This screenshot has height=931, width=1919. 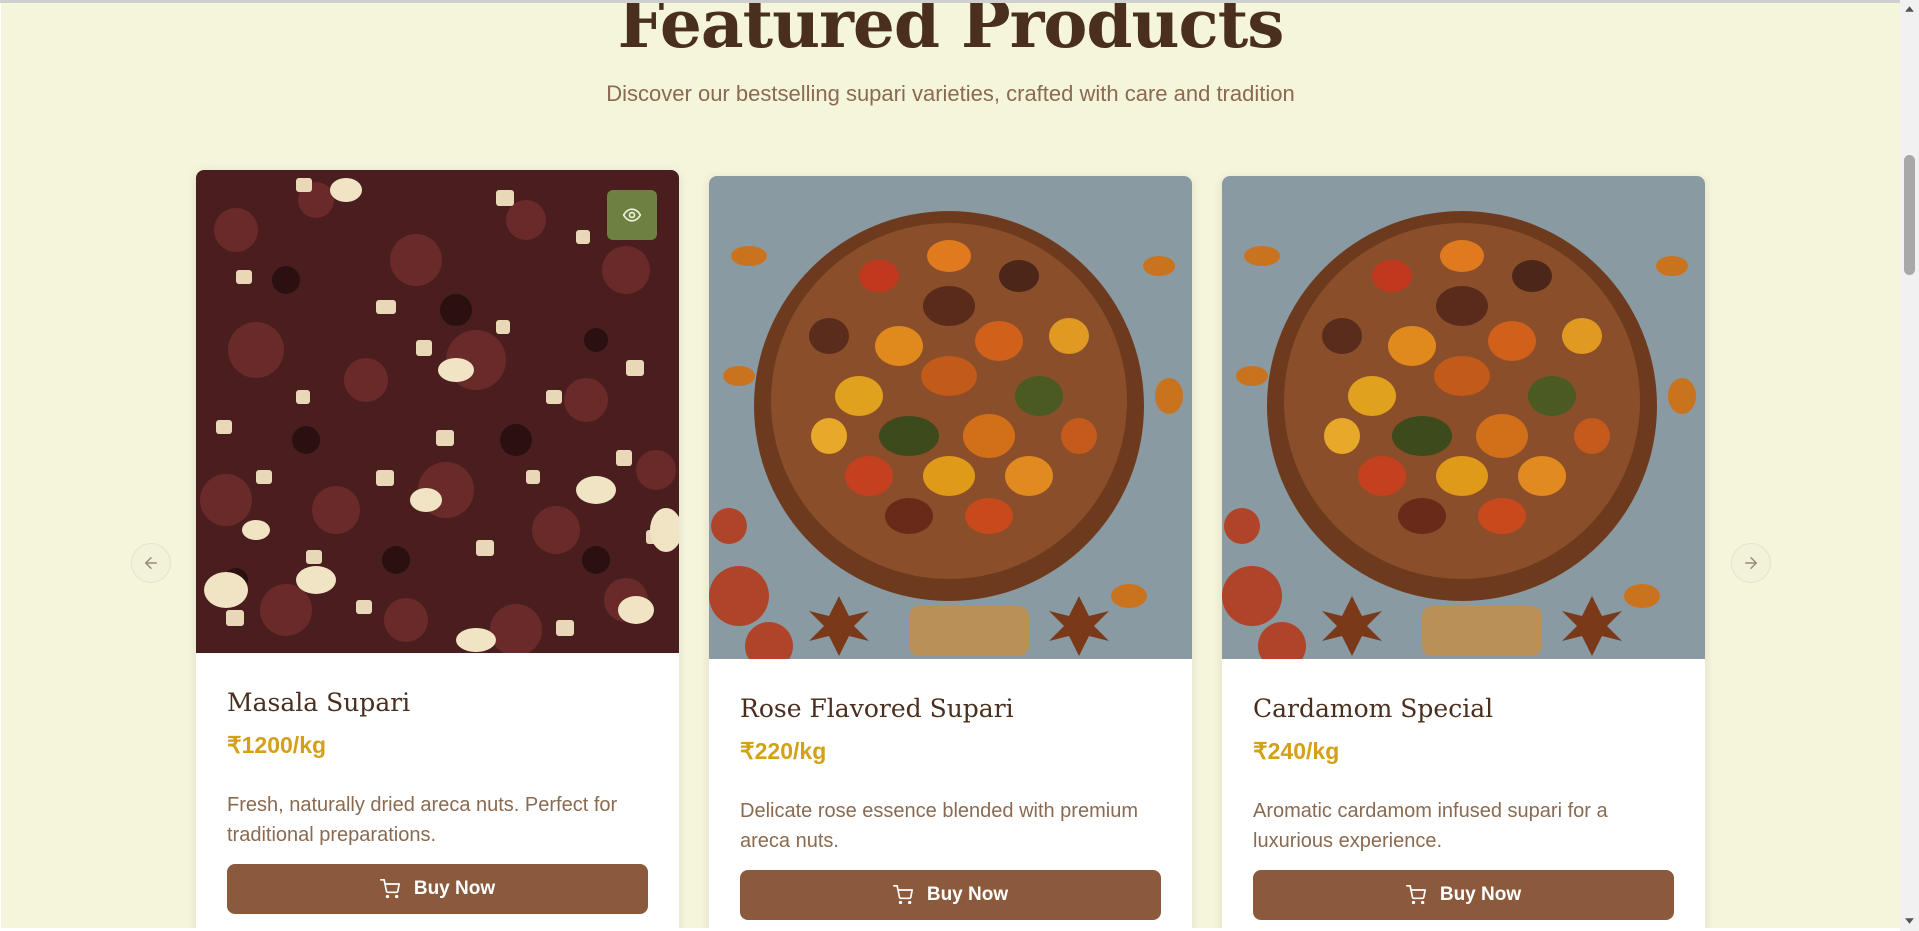 What do you see at coordinates (783, 751) in the screenshot?
I see `product-price: ₹220/kg` at bounding box center [783, 751].